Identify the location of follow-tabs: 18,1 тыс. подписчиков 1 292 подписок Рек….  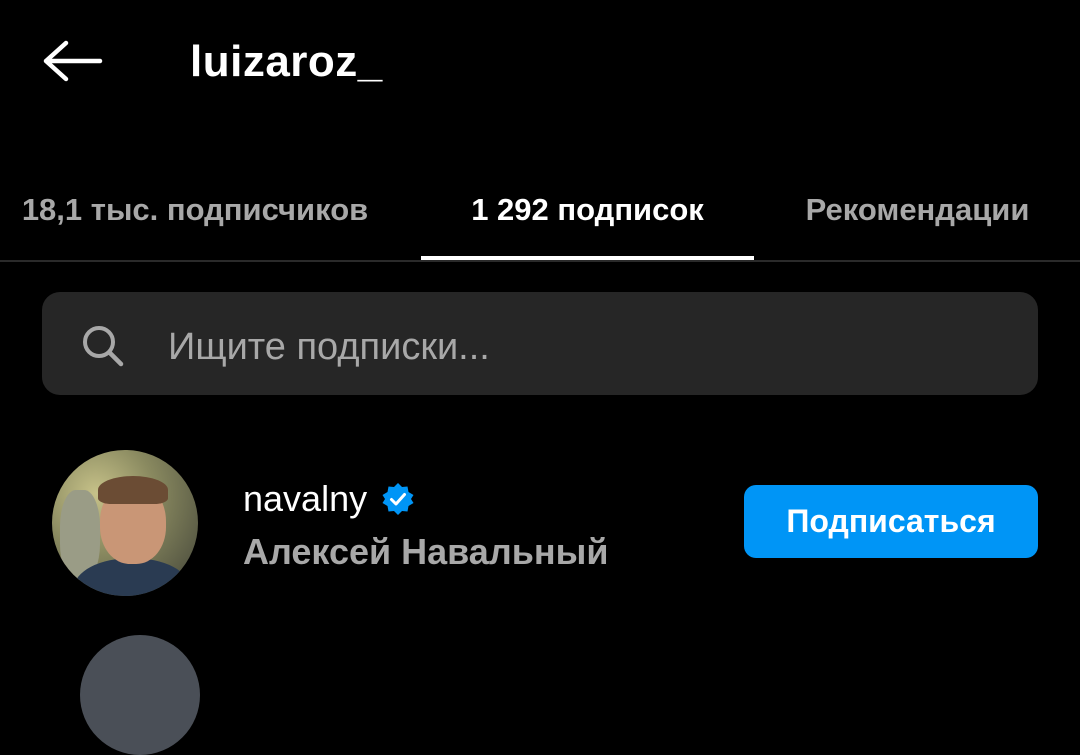
(540, 210).